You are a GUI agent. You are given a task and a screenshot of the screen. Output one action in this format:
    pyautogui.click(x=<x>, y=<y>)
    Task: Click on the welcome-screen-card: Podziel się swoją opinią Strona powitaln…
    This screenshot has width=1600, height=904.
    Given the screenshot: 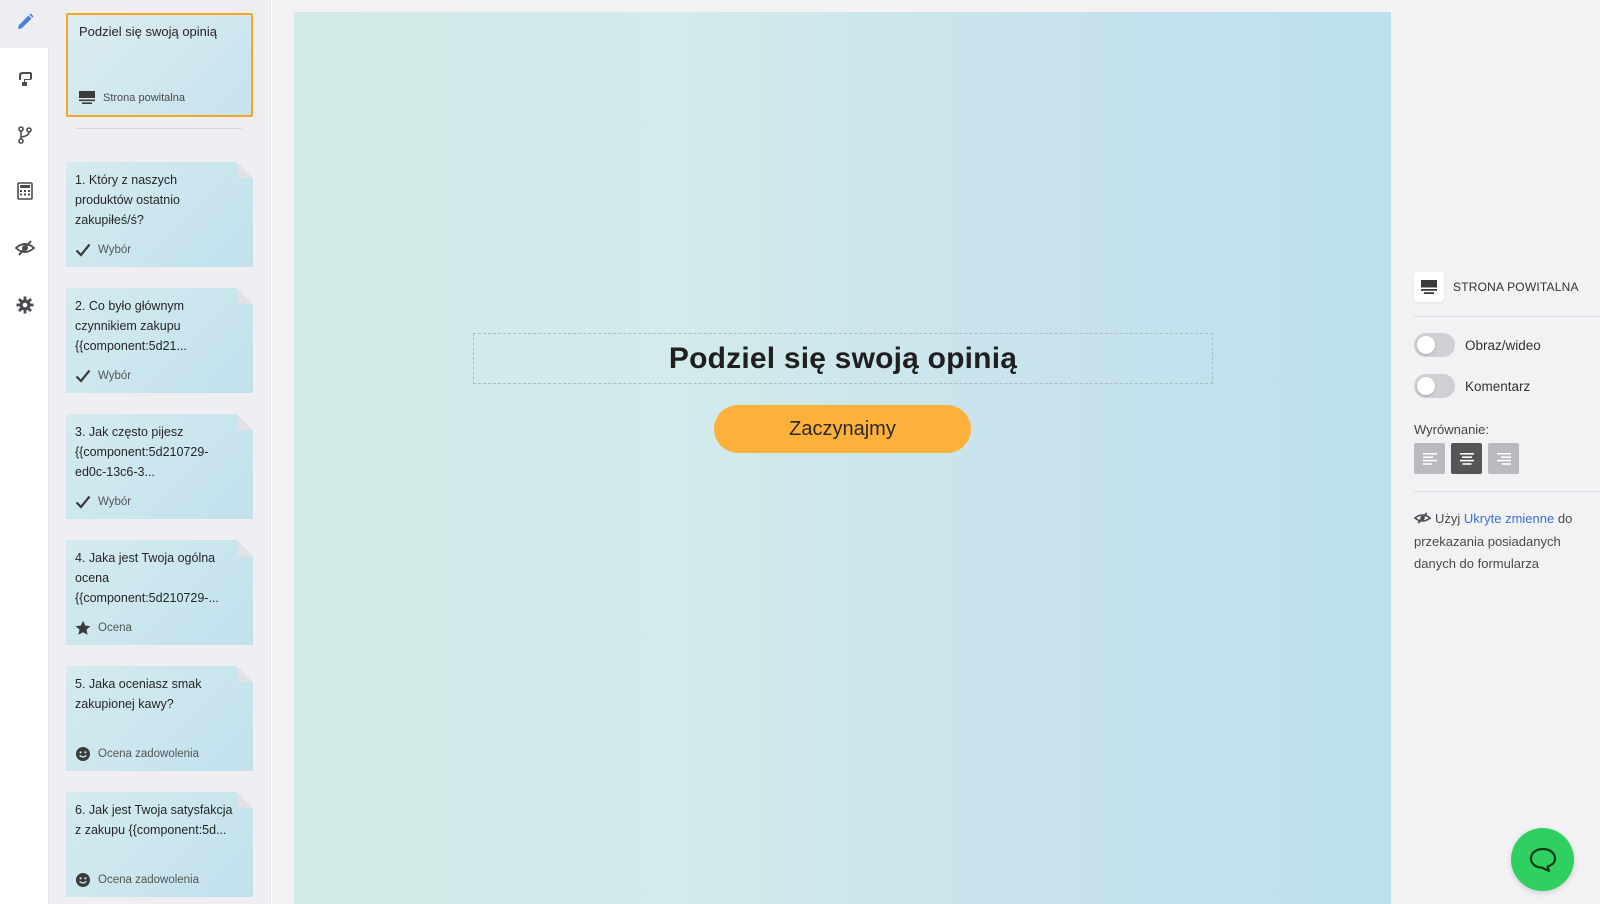 What is the action you would take?
    pyautogui.click(x=159, y=65)
    